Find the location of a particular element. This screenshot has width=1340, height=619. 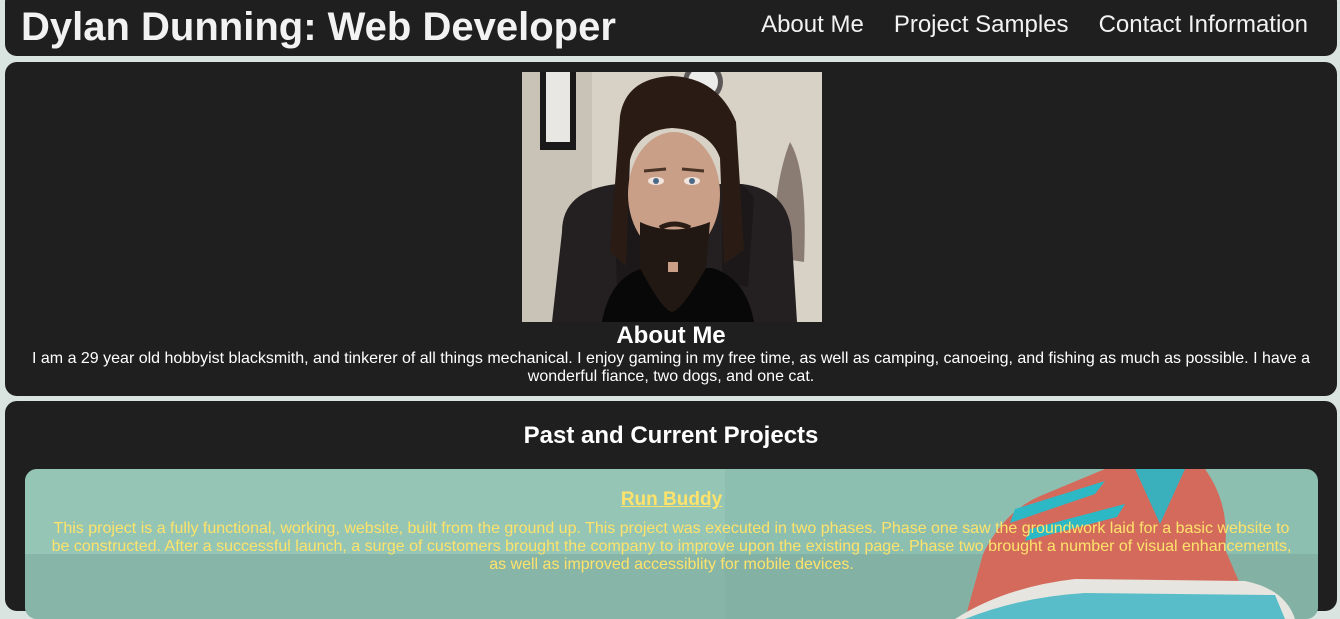

site-title: Dylan Dunning: Web Developer is located at coordinates (318, 27).